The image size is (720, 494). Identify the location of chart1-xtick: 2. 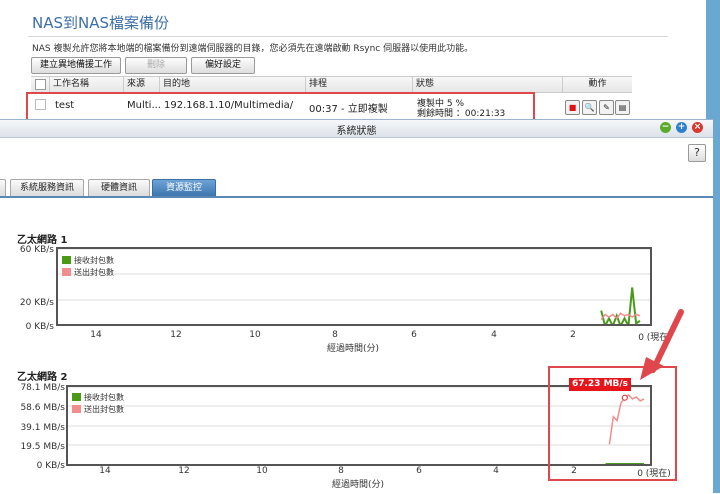
(573, 335).